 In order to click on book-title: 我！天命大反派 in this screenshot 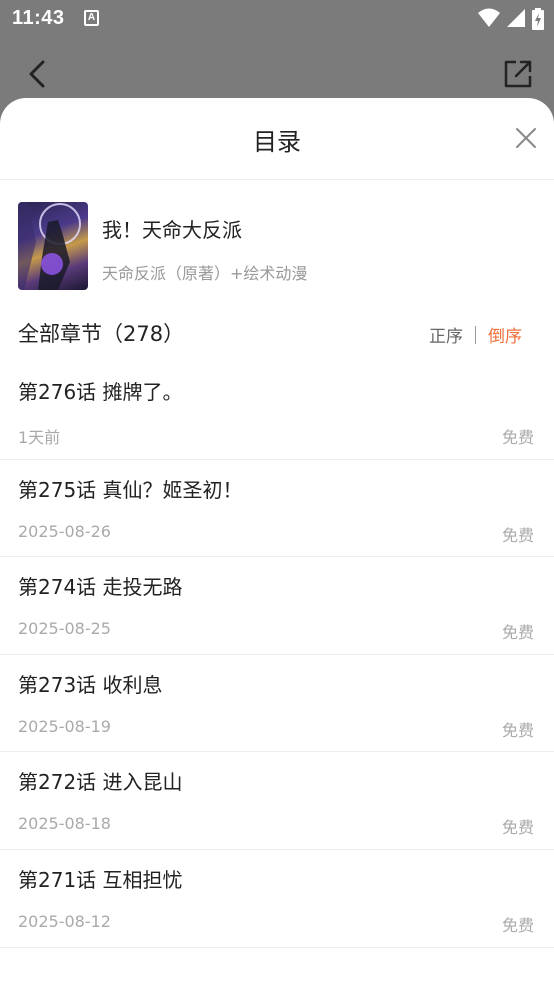, I will do `click(172, 230)`.